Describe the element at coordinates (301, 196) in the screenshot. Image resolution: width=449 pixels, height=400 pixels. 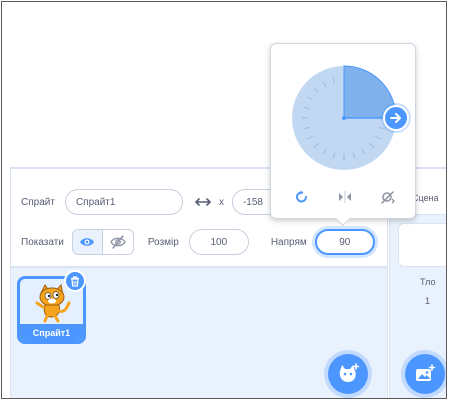
I see `all-around-icon` at that location.